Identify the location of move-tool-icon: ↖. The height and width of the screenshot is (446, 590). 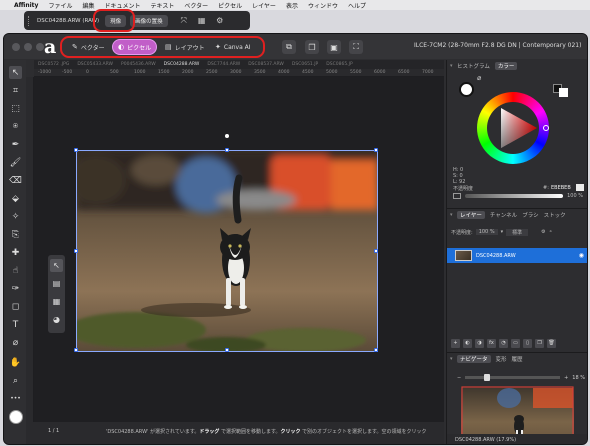
(15, 72).